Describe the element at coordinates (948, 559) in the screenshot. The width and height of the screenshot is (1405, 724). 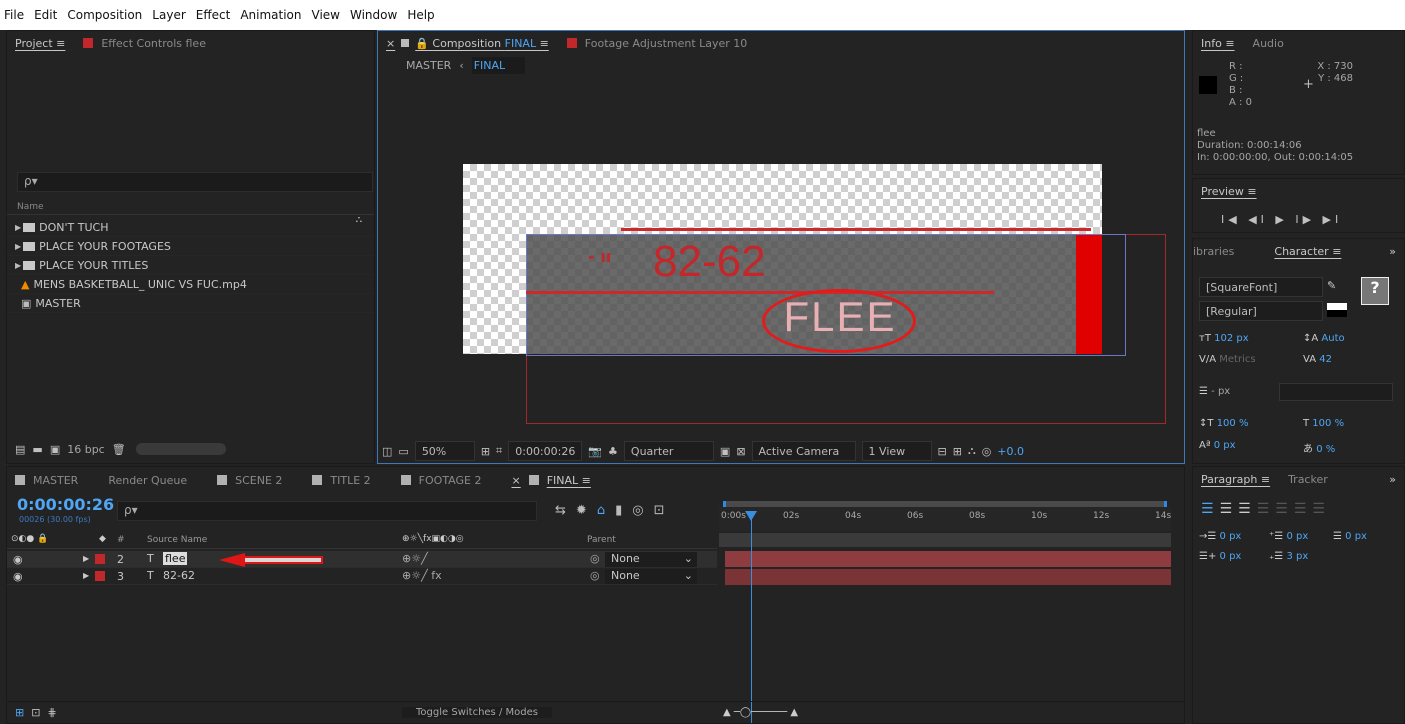
I see `layer-bar-flee` at that location.